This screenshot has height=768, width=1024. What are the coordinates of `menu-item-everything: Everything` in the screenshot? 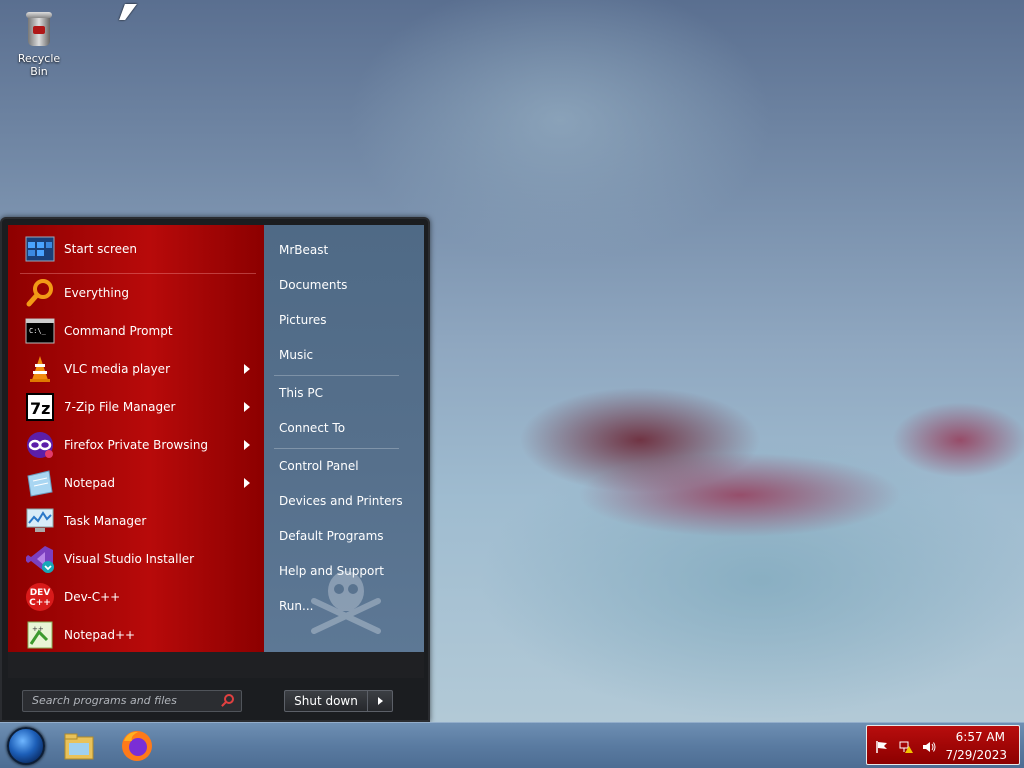 It's located at (140, 293).